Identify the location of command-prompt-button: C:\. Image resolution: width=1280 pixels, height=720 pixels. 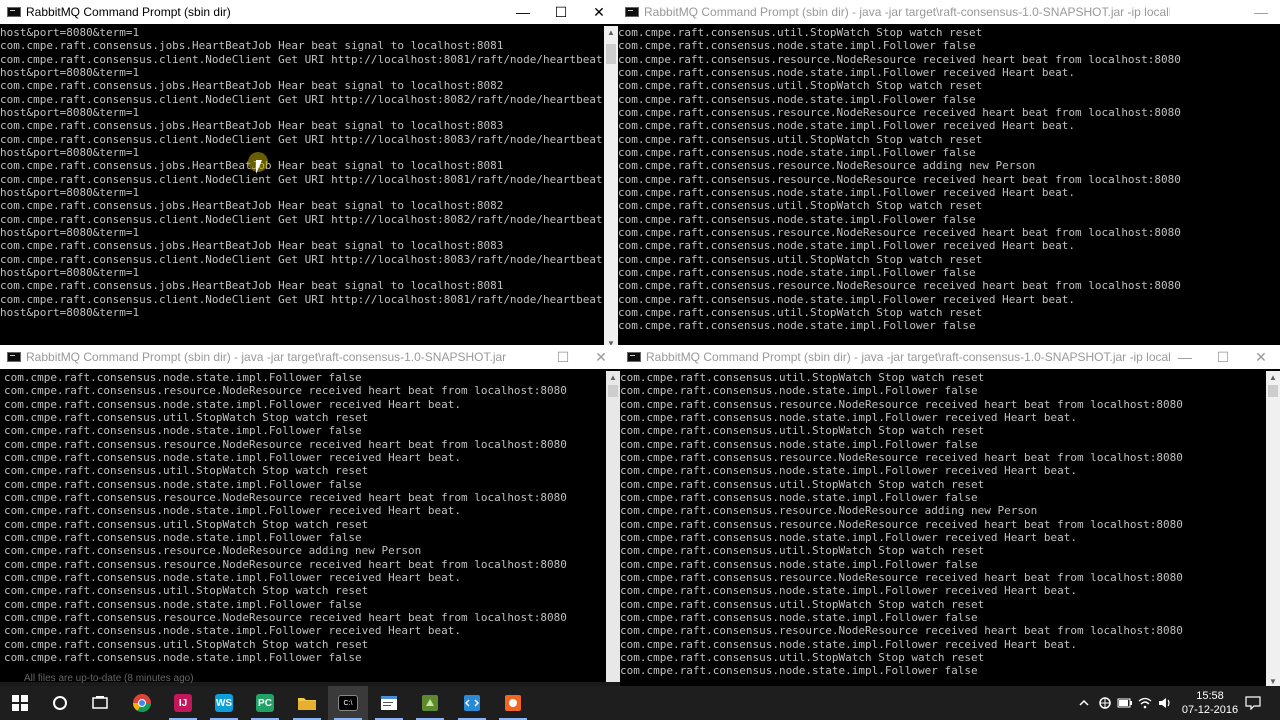
(348, 703).